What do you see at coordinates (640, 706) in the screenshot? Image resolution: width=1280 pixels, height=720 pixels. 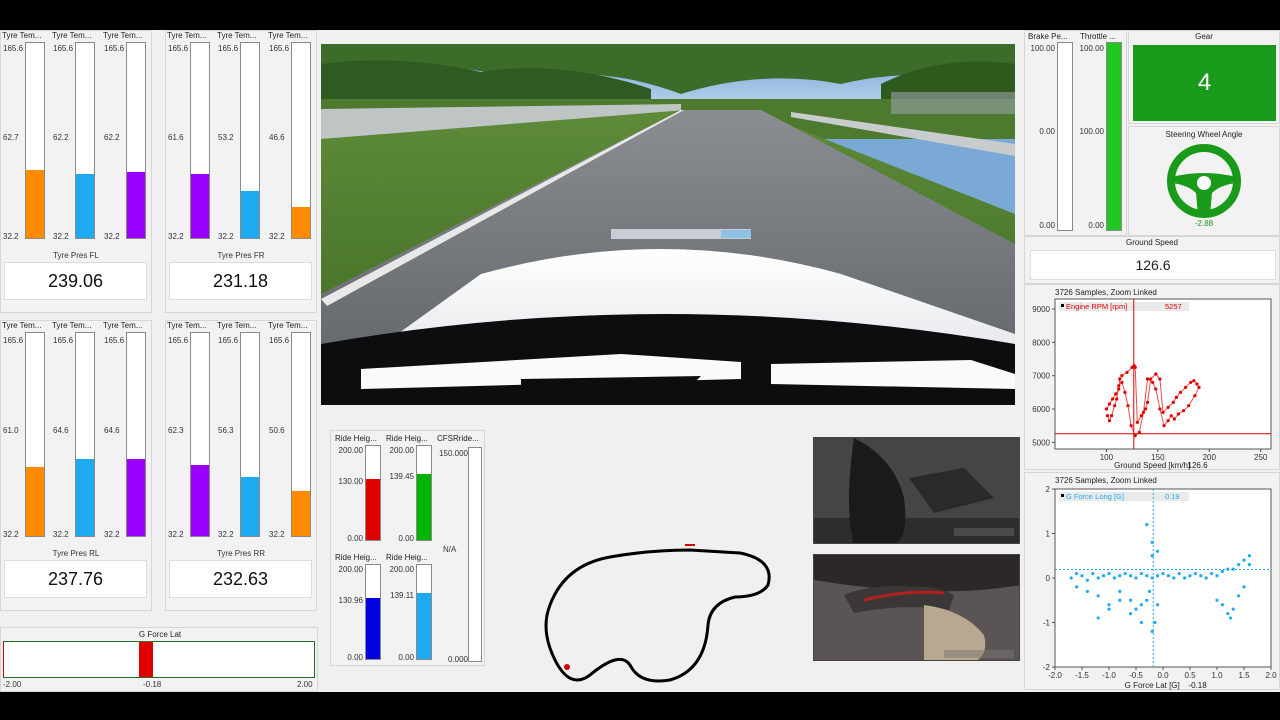 I see `letterbox-bottom` at bounding box center [640, 706].